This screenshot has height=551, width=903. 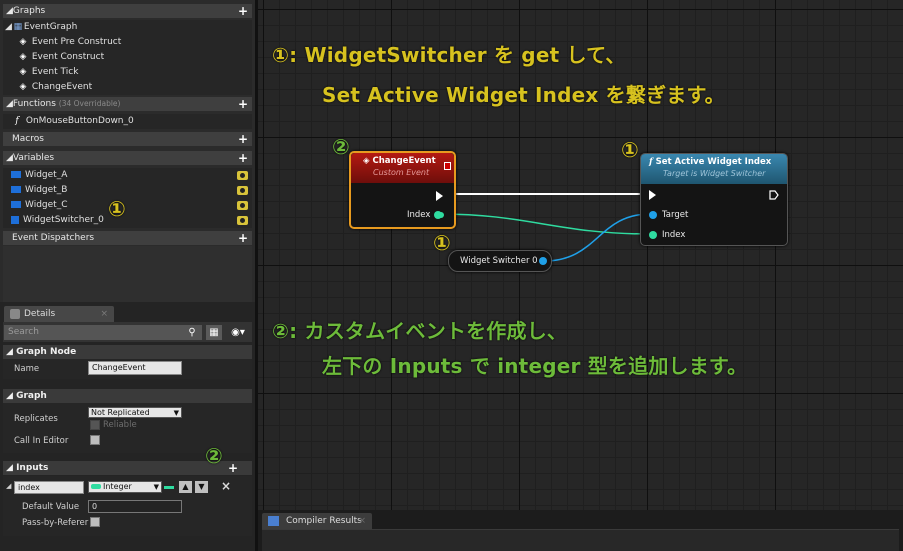 I want to click on index-output-pin, so click(x=438, y=215).